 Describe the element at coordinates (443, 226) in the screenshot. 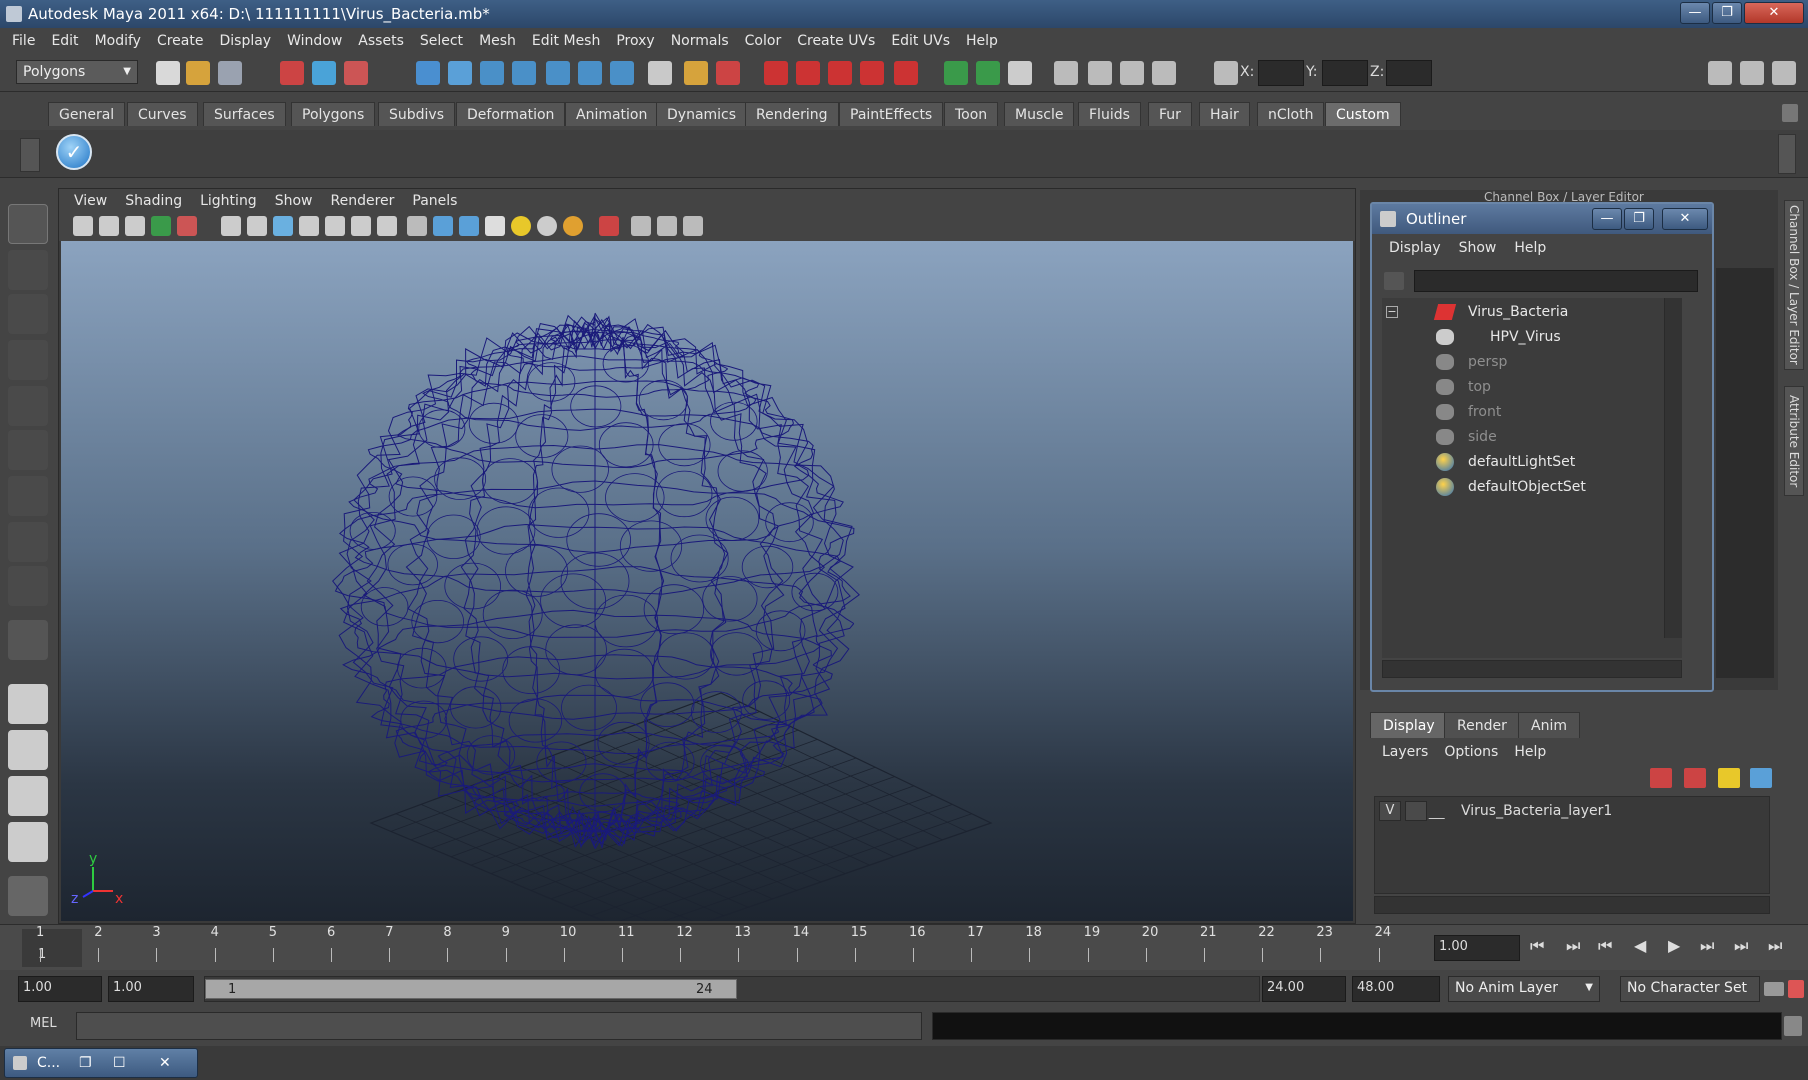

I see `smooth-shade-icon` at that location.